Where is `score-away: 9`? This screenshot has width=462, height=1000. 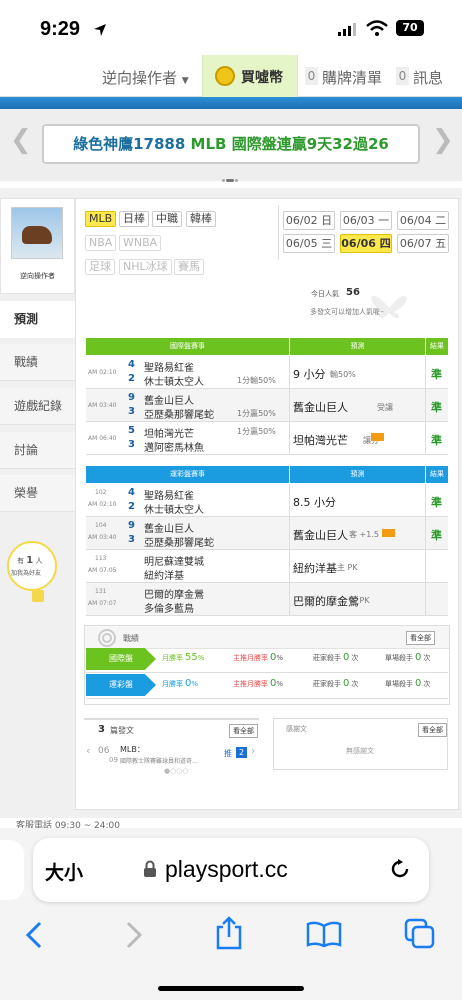
score-away: 9 is located at coordinates (131, 397).